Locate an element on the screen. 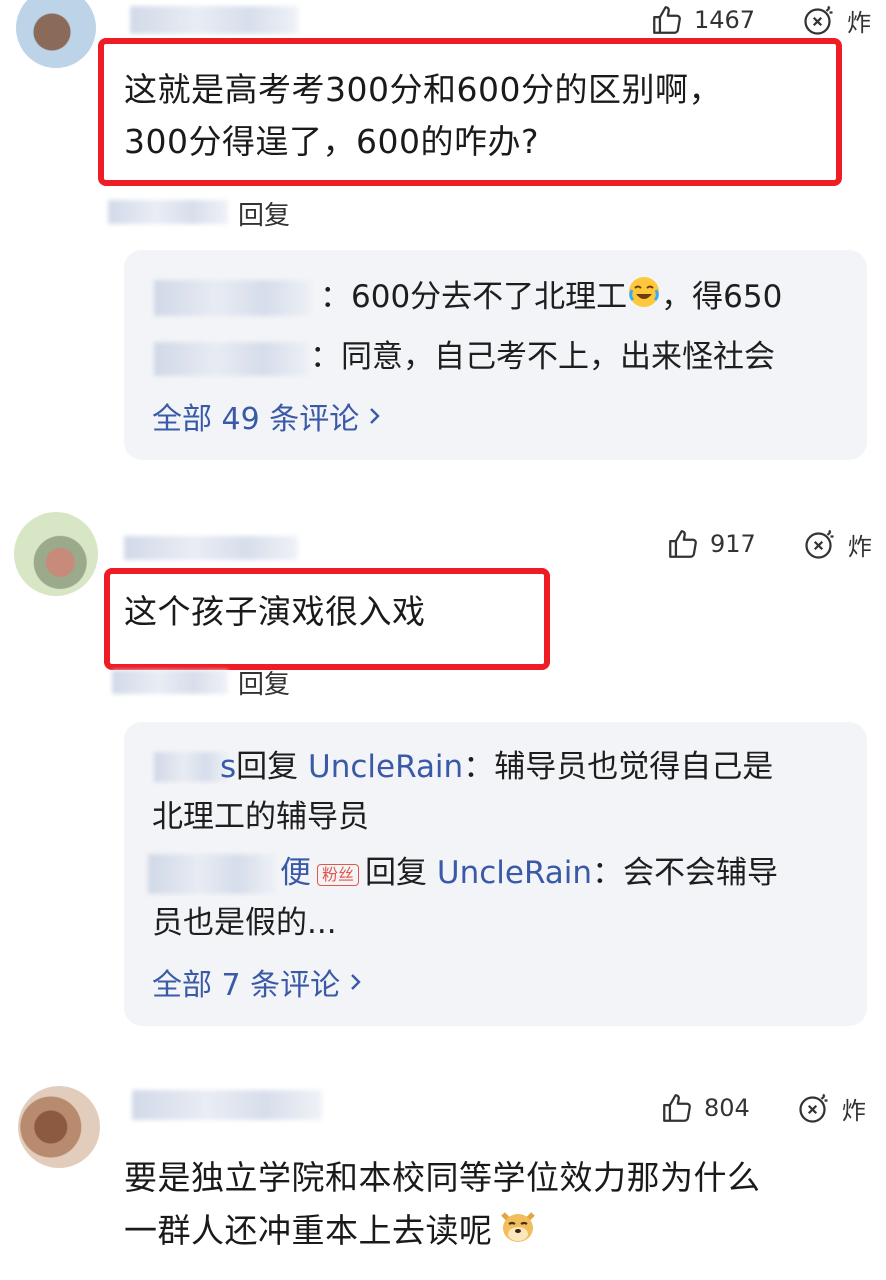  doge-emoji is located at coordinates (518, 1232).